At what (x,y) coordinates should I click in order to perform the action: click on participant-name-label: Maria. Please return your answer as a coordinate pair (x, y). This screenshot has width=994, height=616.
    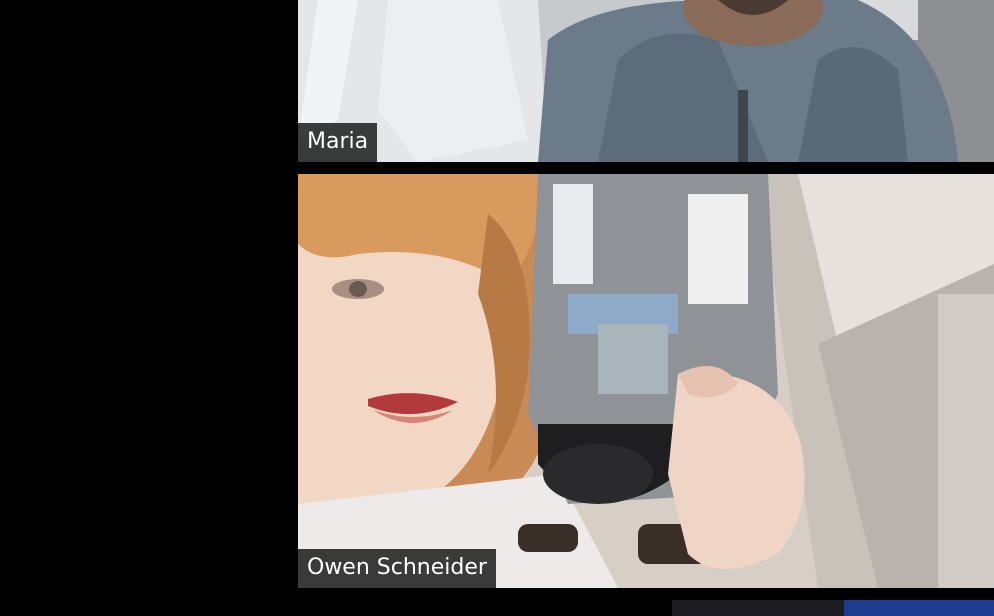
    Looking at the image, I should click on (338, 142).